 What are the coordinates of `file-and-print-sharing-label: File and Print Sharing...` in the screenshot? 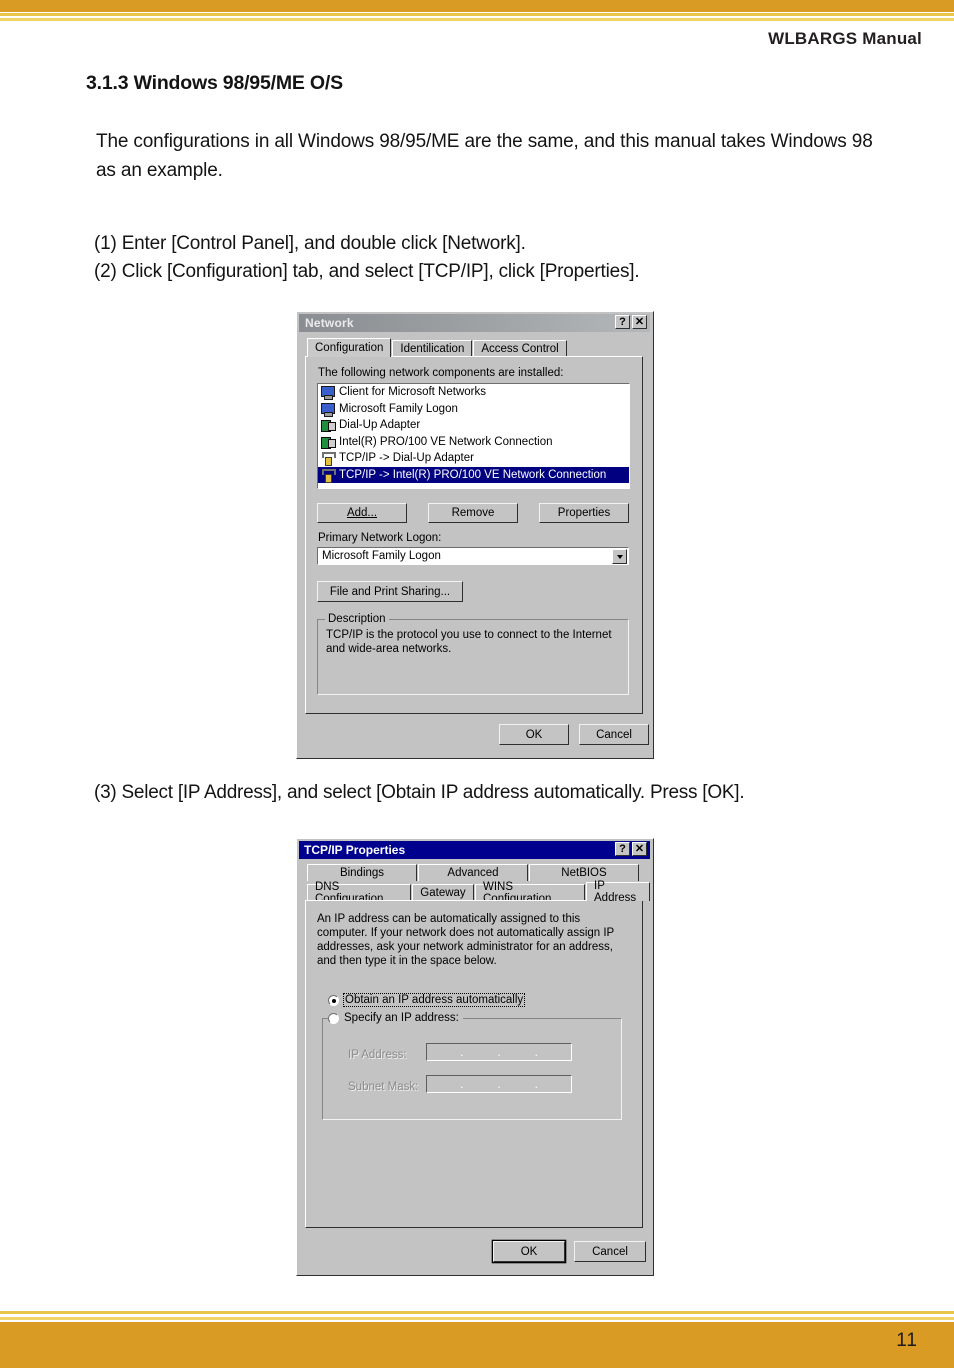 It's located at (390, 591).